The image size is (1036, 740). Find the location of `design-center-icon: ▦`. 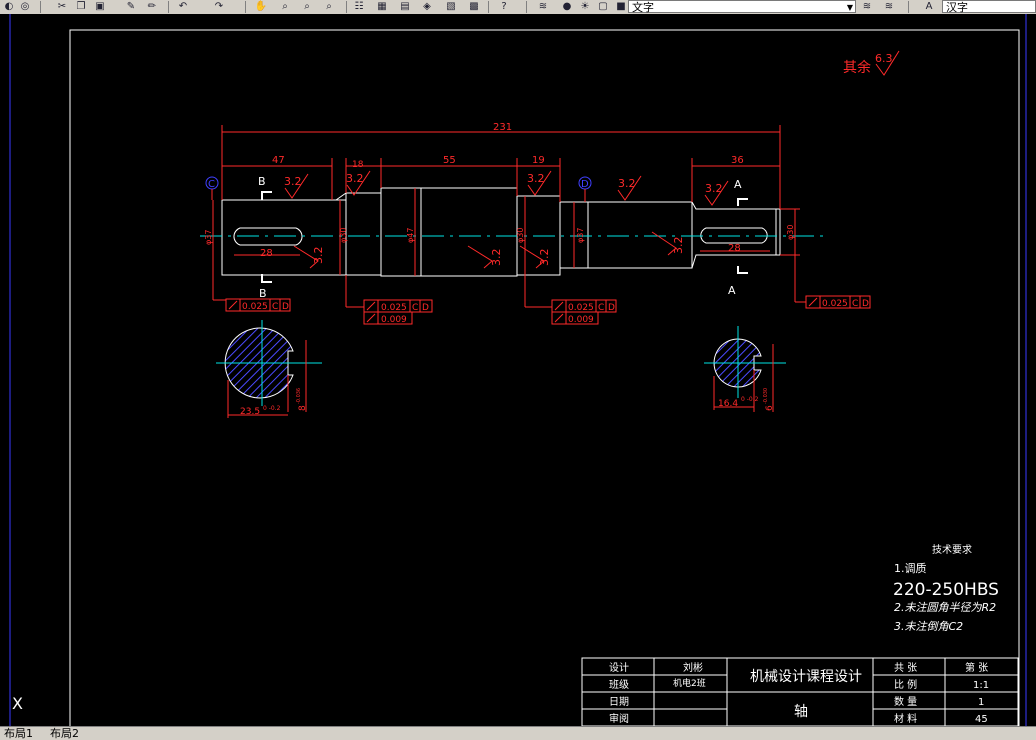

design-center-icon: ▦ is located at coordinates (382, 6).